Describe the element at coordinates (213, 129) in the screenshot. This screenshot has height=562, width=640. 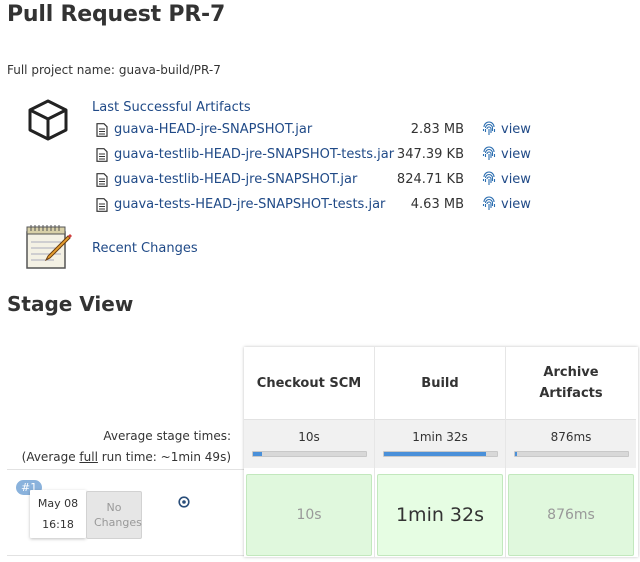
I see `artifact-file-link: guava-HEAD-jre-SNAPSHOT.jar` at that location.